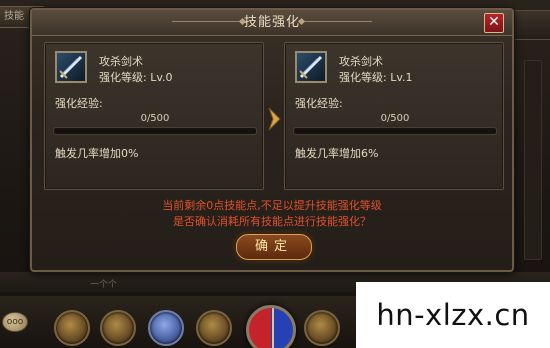 Image resolution: width=550 pixels, height=348 pixels. What do you see at coordinates (97, 153) in the screenshot?
I see `trigger-rate: 触发几率增加0%` at bounding box center [97, 153].